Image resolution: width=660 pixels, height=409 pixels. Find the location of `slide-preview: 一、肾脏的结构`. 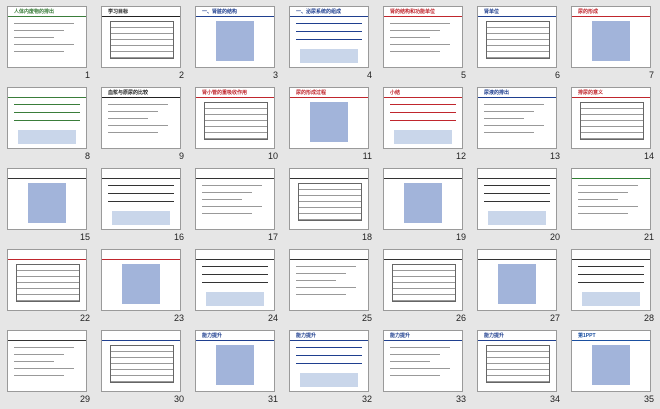

slide-preview: 一、肾脏的结构 is located at coordinates (235, 37).